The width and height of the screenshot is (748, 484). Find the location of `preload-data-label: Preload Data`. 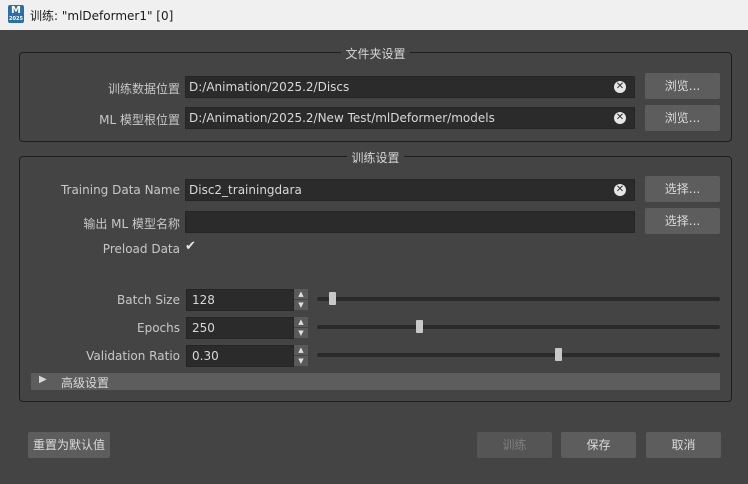

preload-data-label: Preload Data is located at coordinates (141, 249).